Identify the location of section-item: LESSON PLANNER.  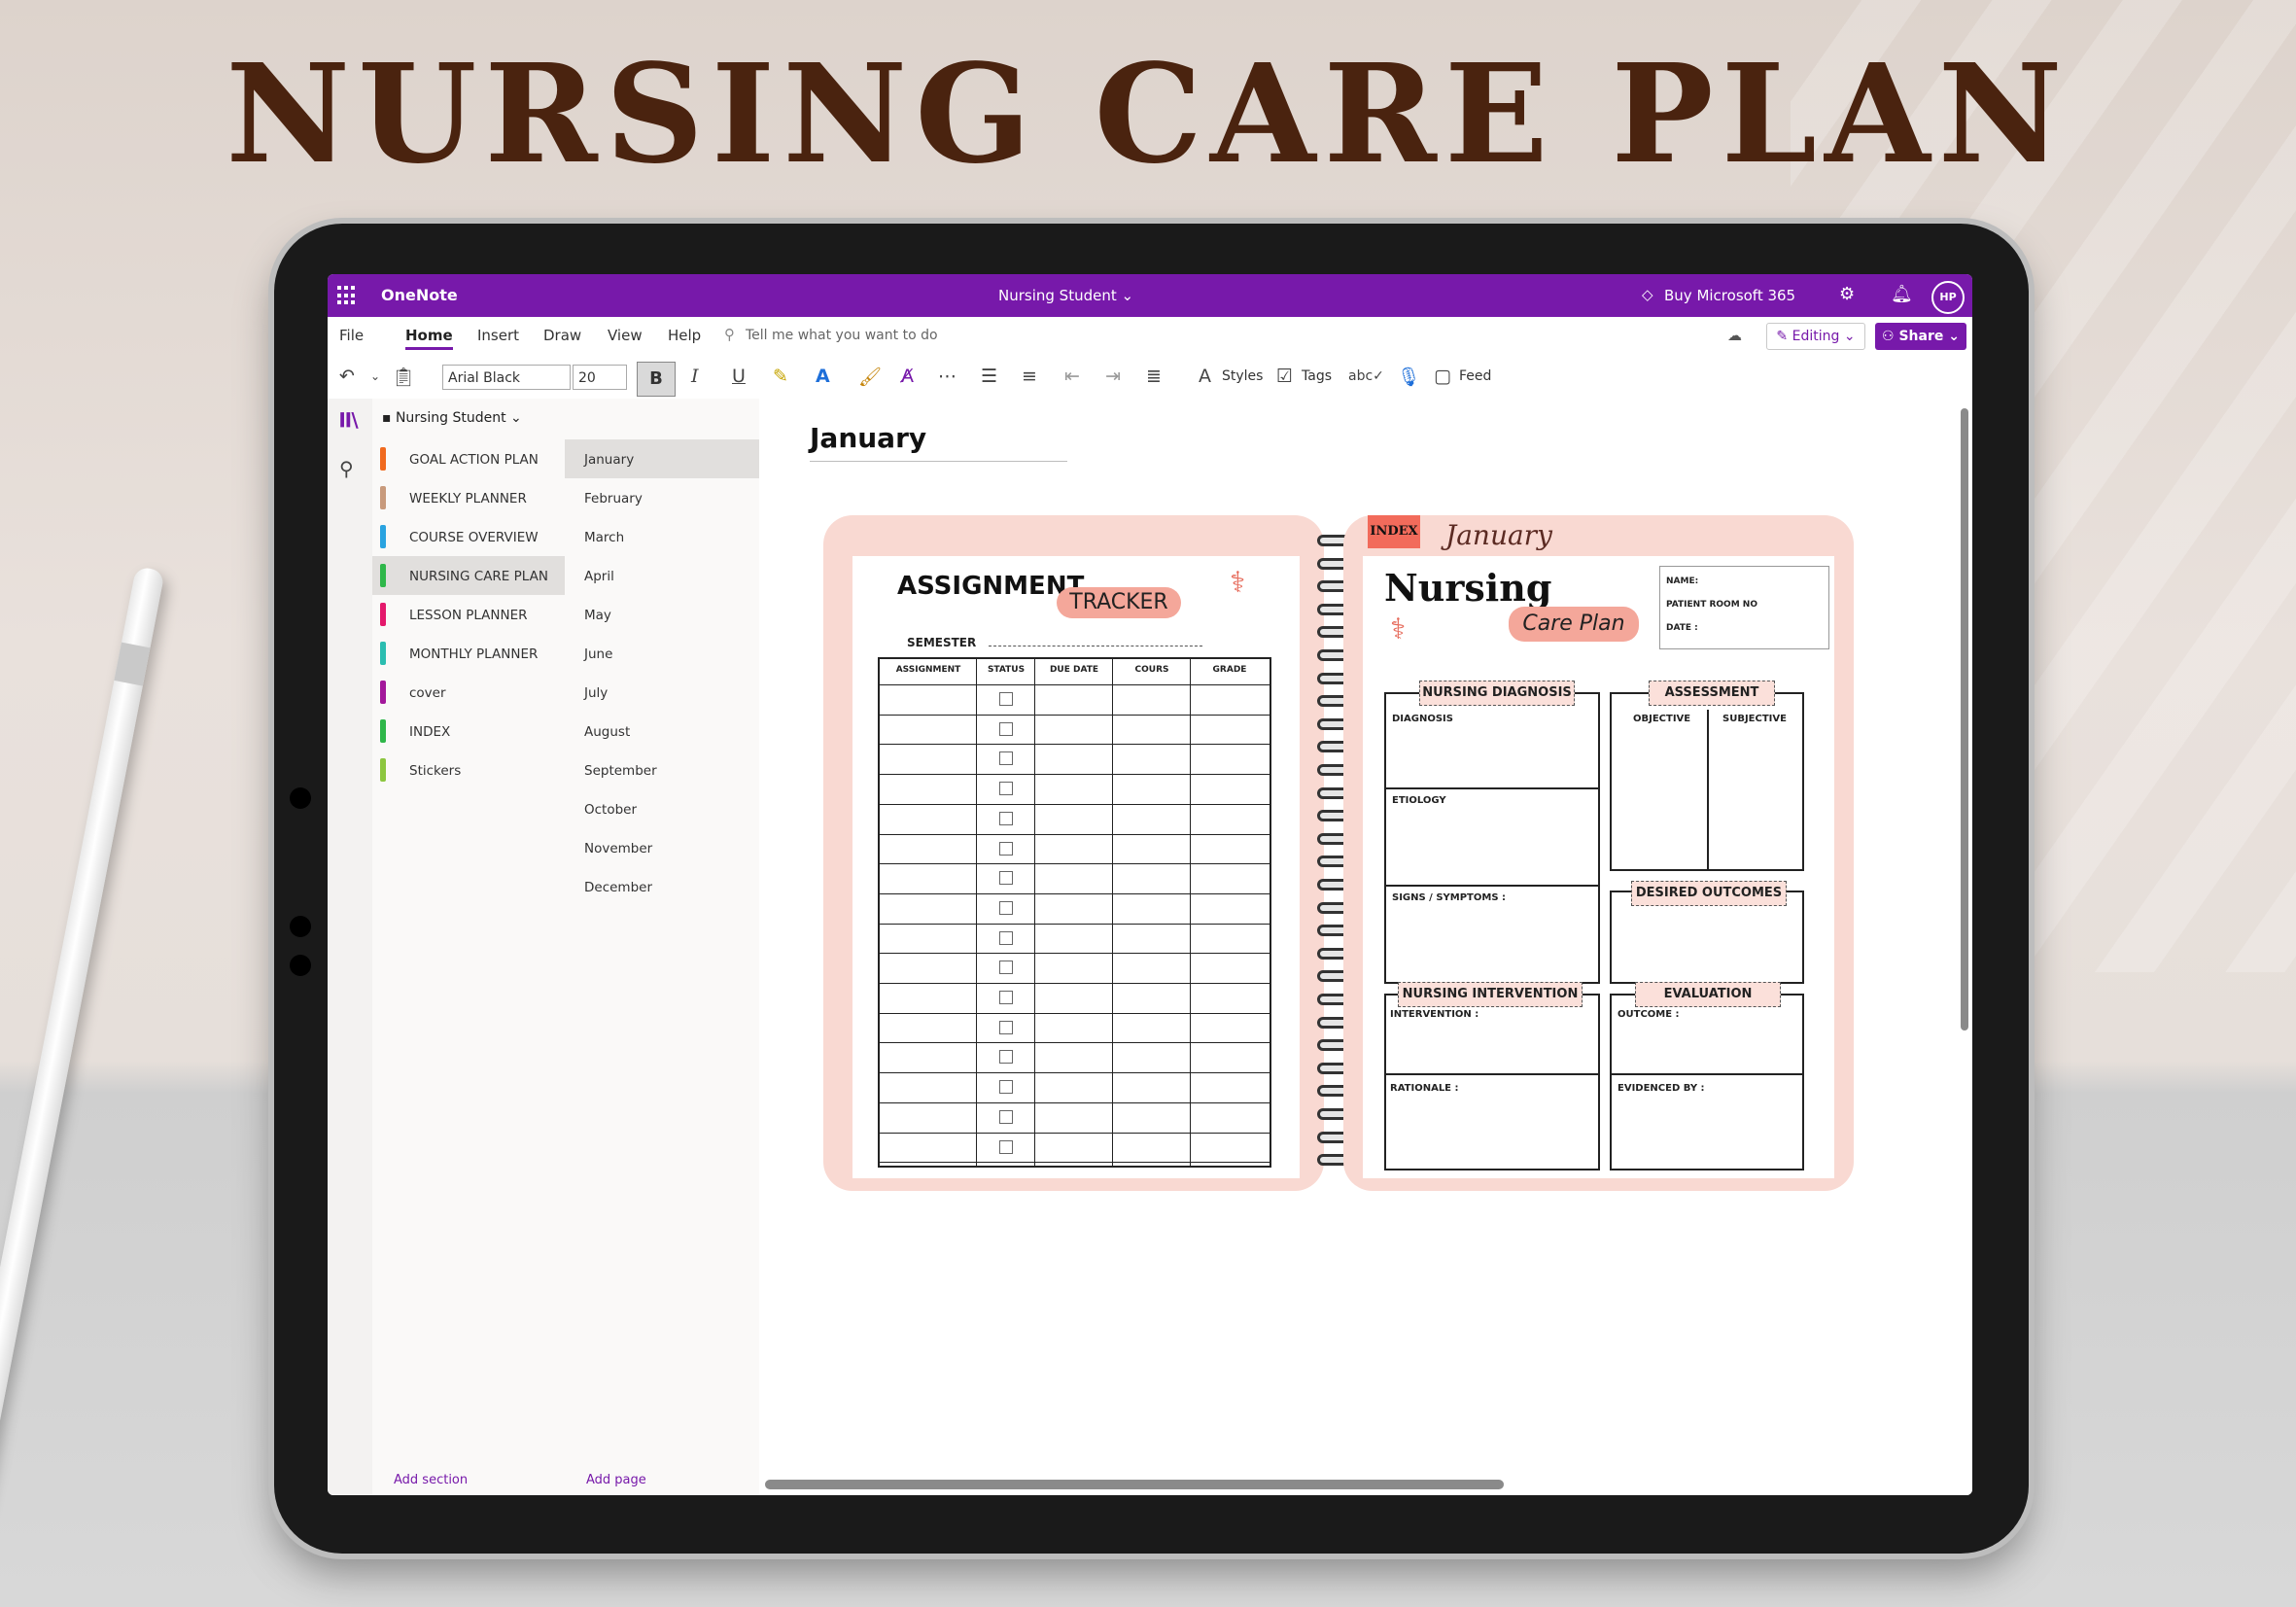
(468, 614).